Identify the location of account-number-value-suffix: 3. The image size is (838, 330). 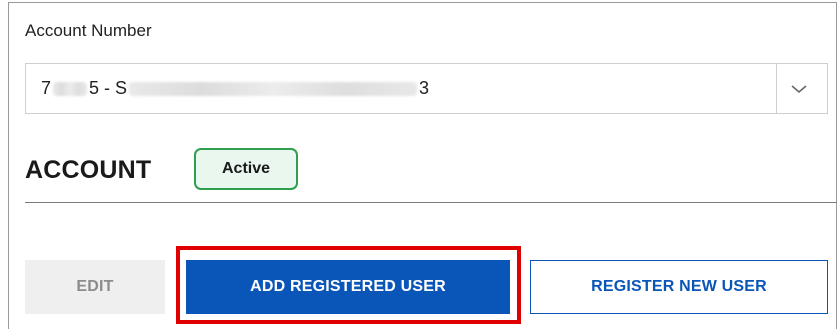
(424, 88).